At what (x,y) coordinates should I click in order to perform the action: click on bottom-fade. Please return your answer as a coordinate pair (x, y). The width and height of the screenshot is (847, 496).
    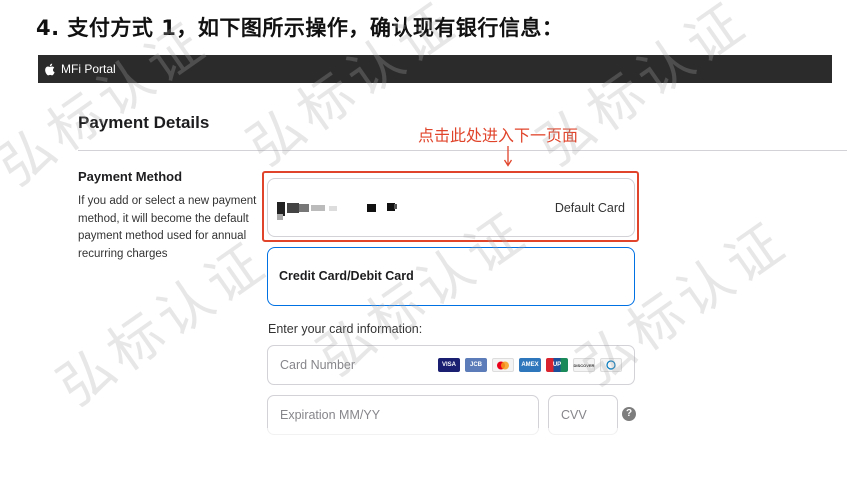
    Looking at the image, I should click on (423, 462).